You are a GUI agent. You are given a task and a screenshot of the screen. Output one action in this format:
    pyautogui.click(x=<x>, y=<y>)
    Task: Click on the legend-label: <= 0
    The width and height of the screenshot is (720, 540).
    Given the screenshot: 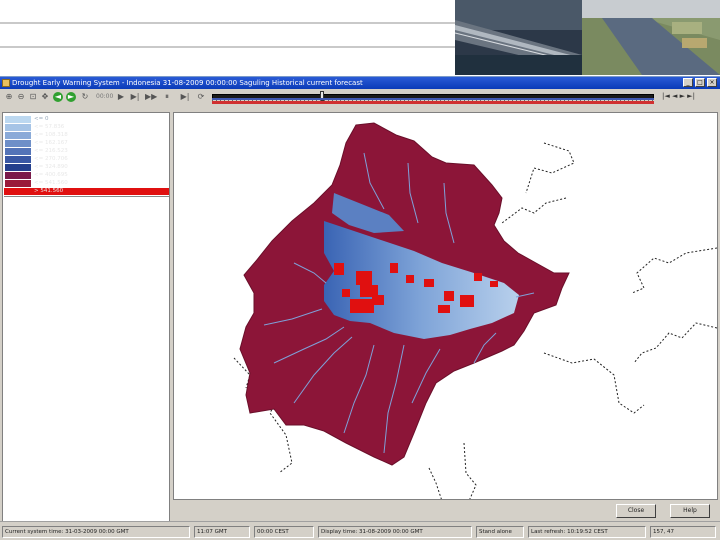 What is the action you would take?
    pyautogui.click(x=41, y=119)
    